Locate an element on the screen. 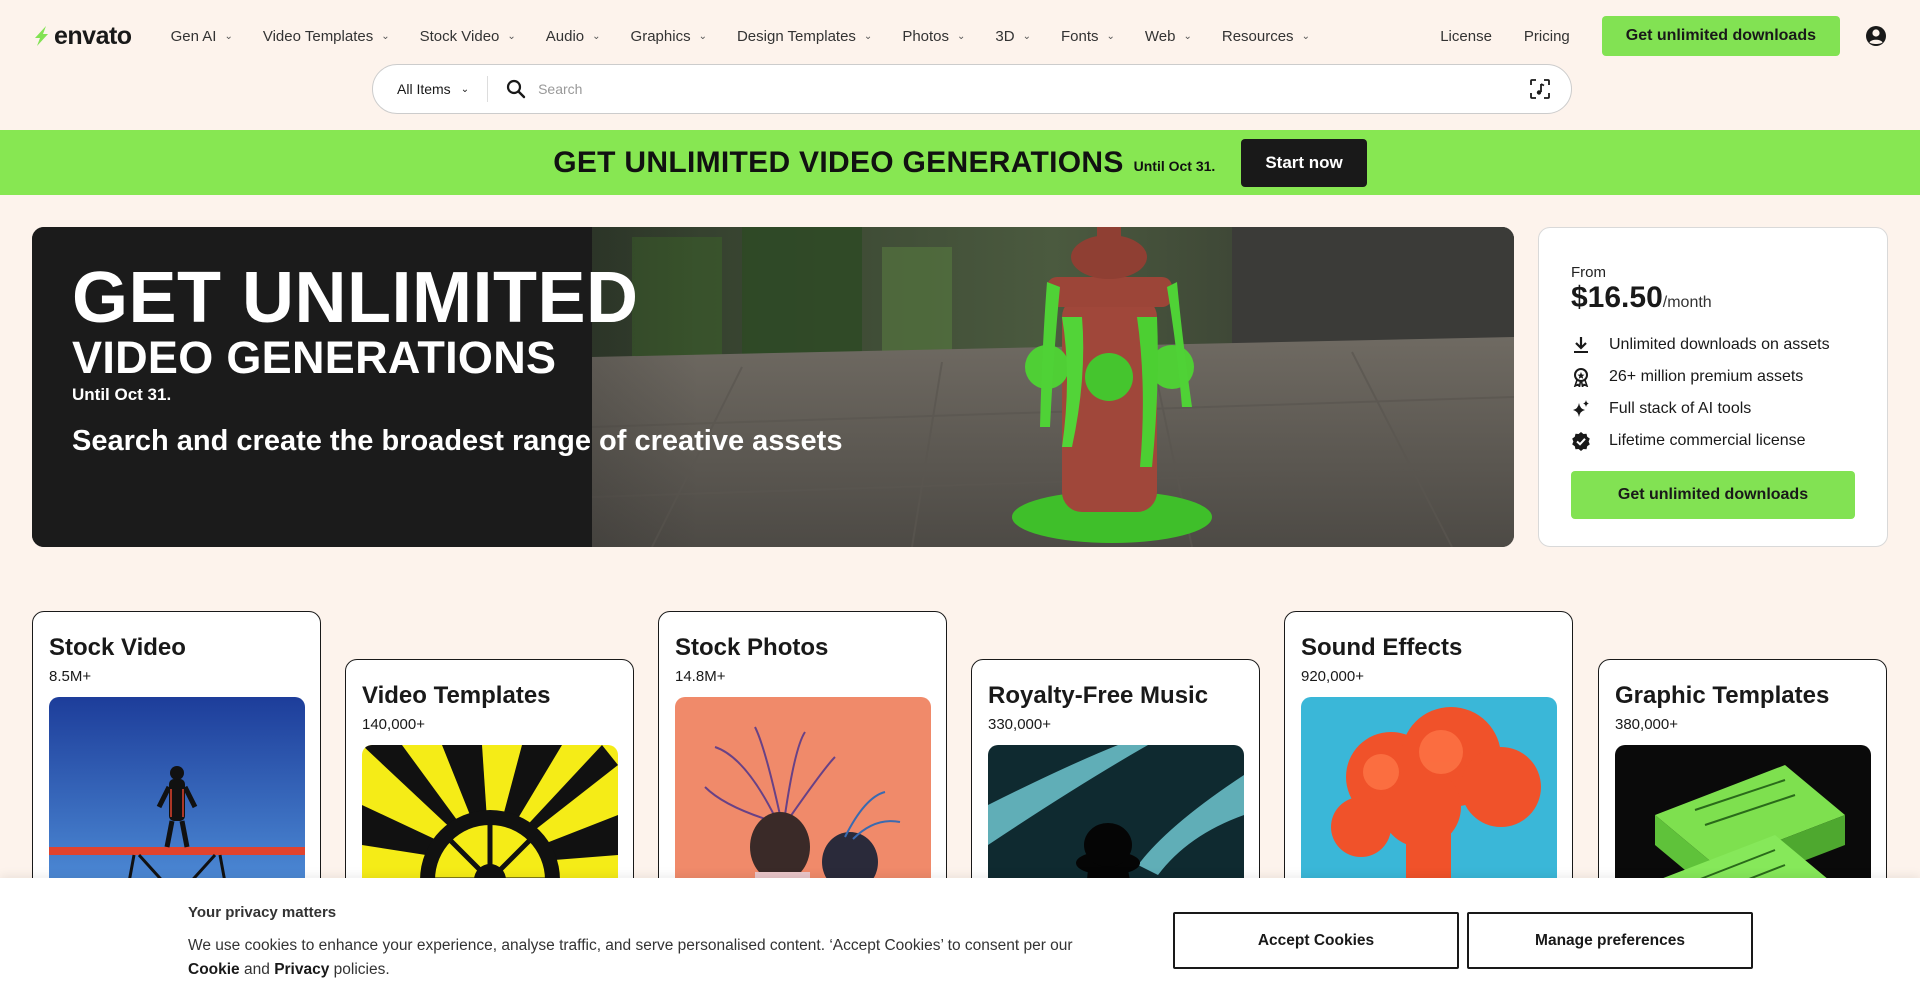 The width and height of the screenshot is (1920, 993). feature-text: Lifetime commercial license is located at coordinates (1707, 440).